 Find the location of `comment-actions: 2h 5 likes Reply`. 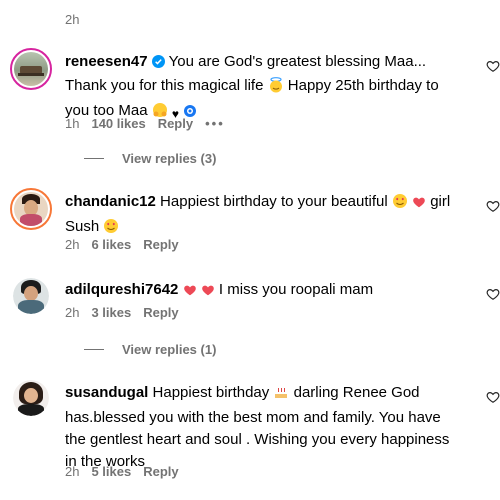

comment-actions: 2h 5 likes Reply is located at coordinates (122, 471).